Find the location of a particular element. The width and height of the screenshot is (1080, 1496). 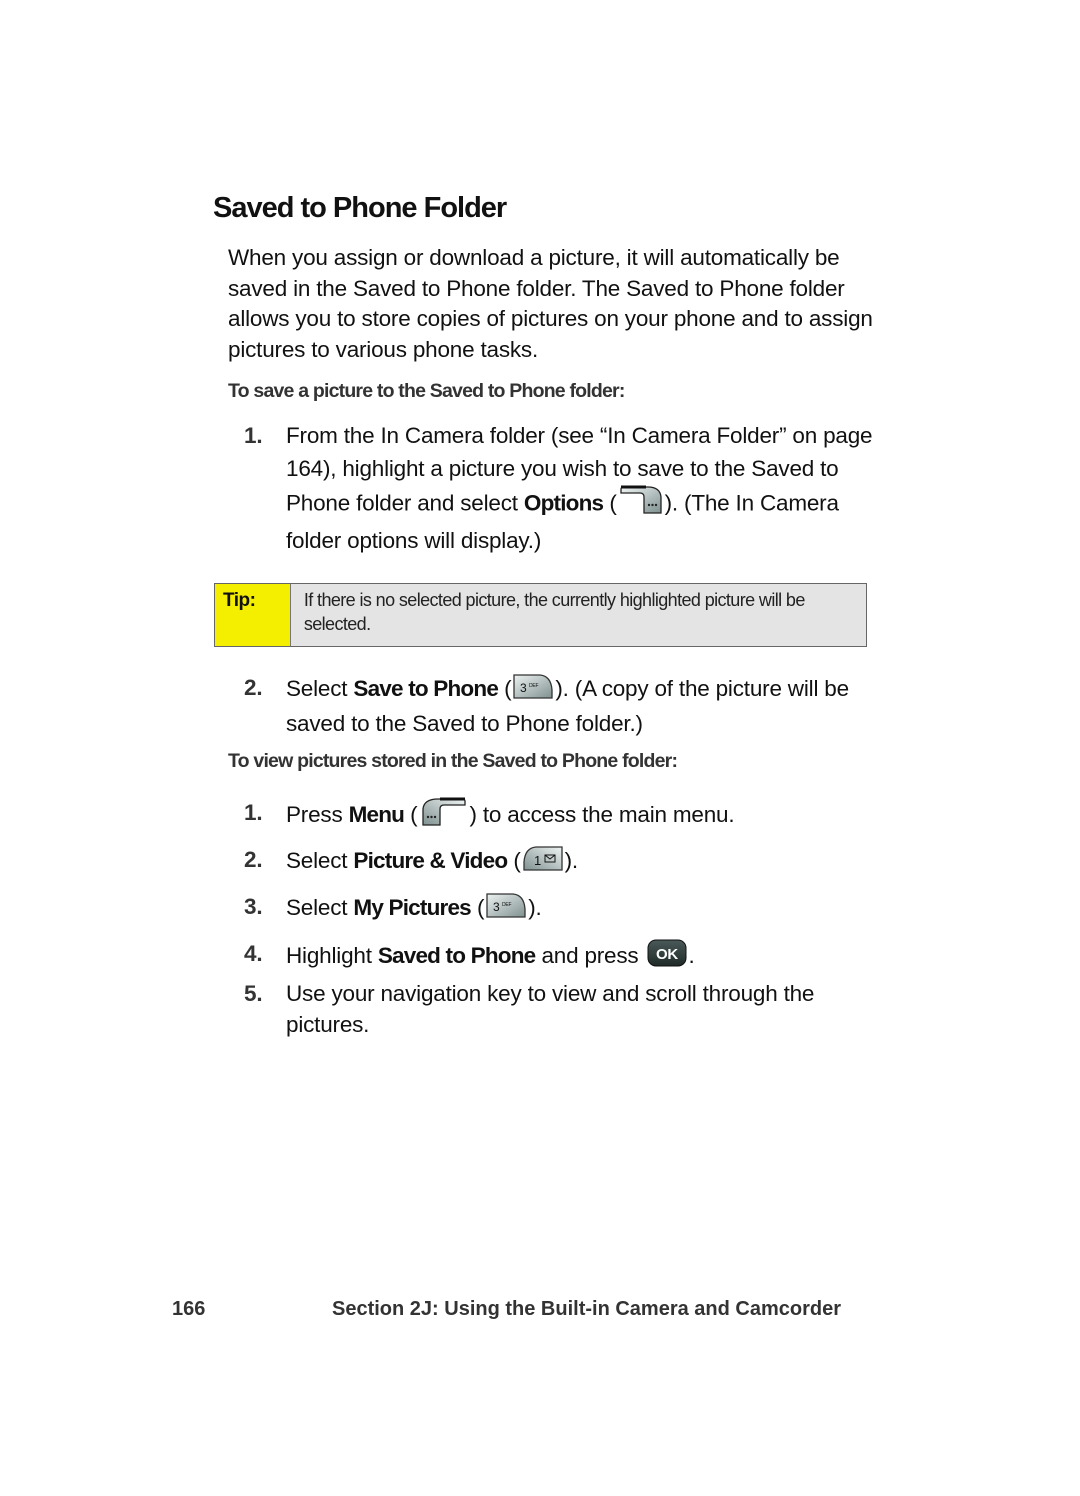

ok-key-icon: OK is located at coordinates (667, 957).